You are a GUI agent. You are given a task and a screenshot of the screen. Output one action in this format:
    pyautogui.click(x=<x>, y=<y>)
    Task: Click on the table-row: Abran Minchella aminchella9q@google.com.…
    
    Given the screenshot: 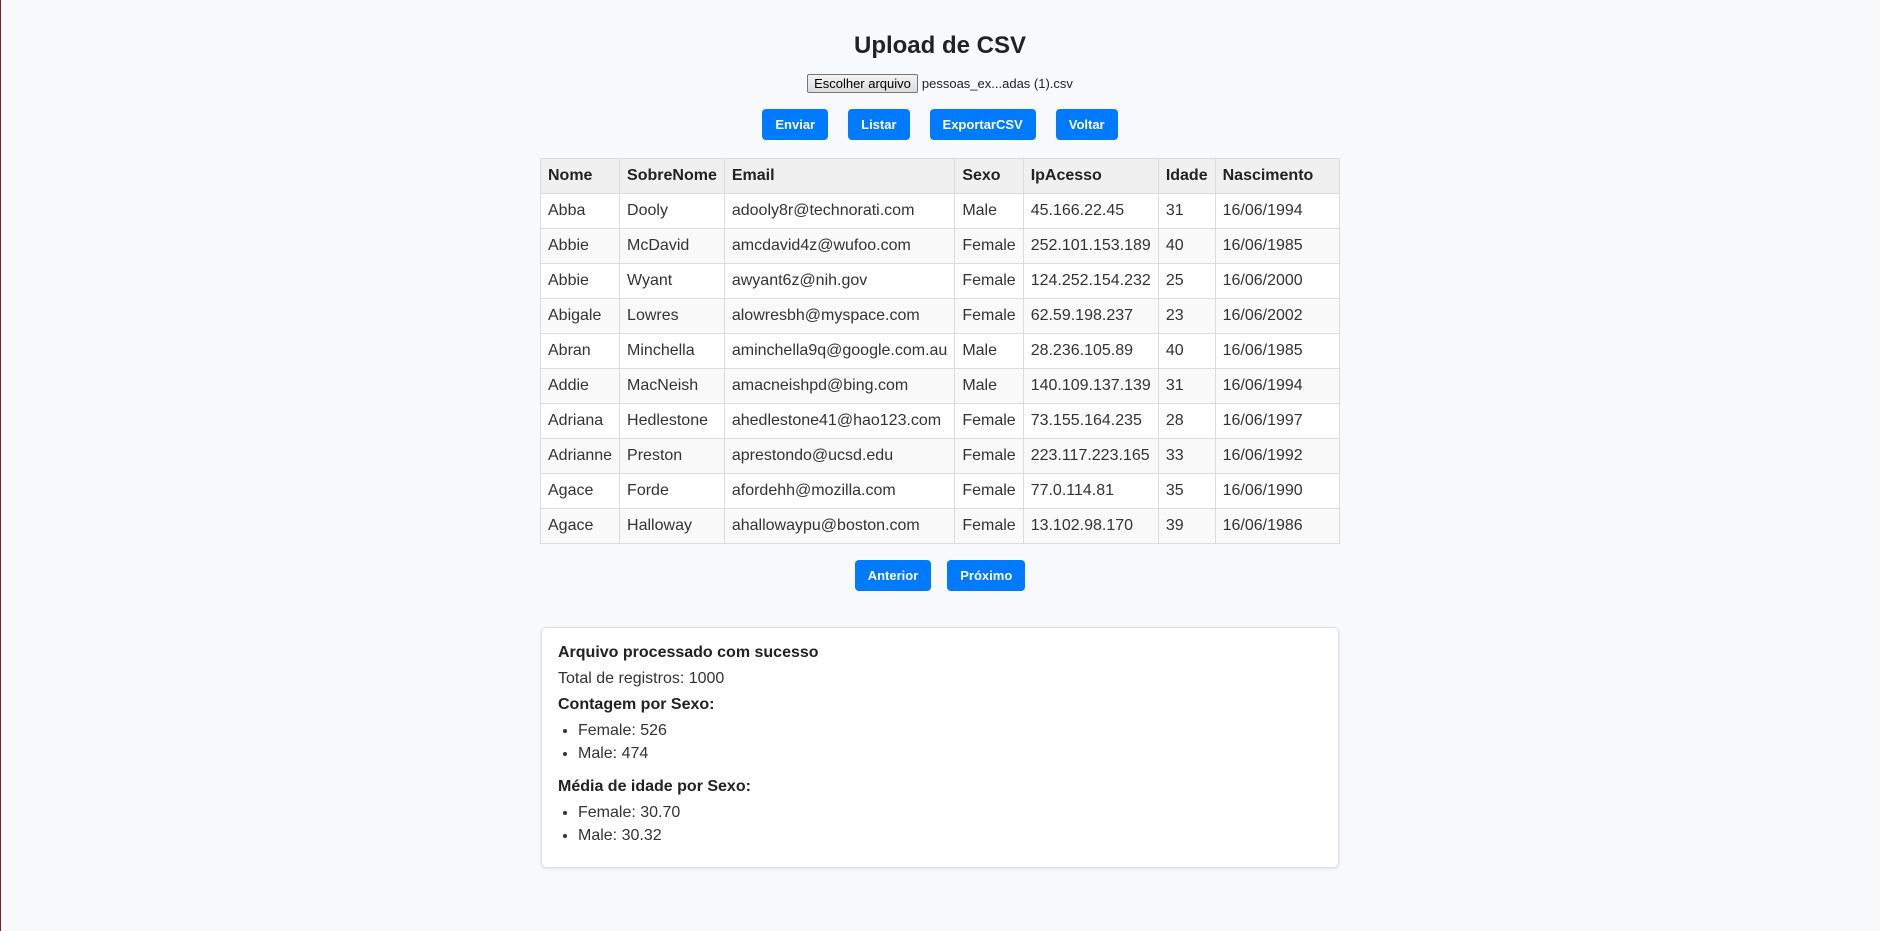 What is the action you would take?
    pyautogui.click(x=940, y=351)
    